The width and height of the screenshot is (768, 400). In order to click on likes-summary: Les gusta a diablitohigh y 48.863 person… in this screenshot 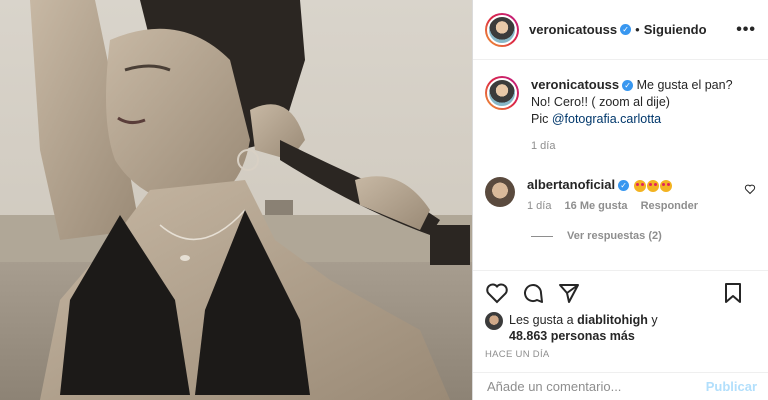, I will do `click(571, 328)`.